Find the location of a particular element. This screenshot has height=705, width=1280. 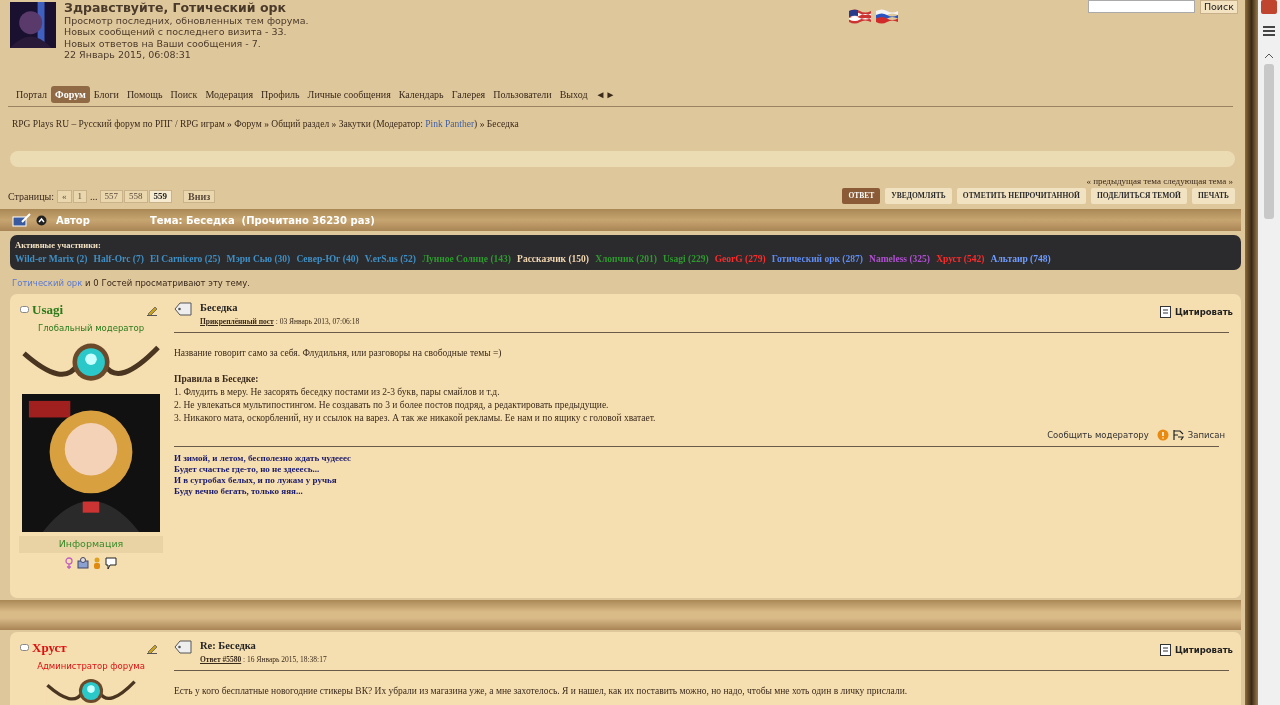

menu-item: Блоги is located at coordinates (106, 94).